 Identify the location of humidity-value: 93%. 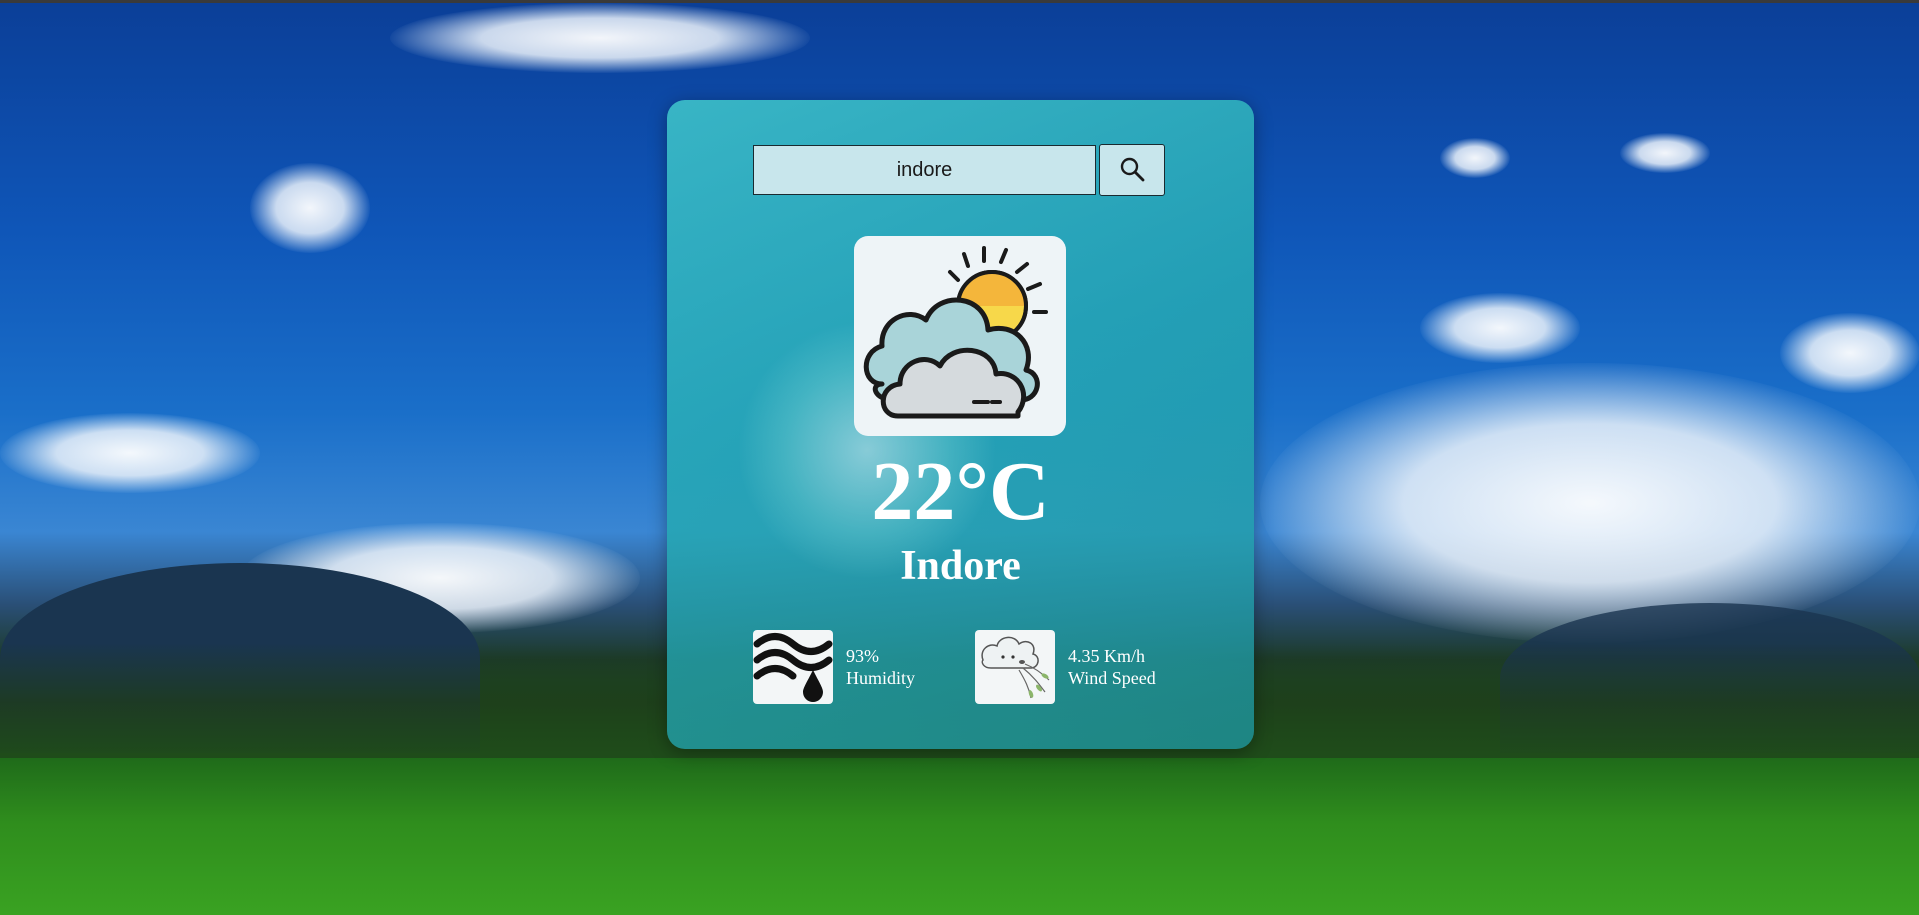
(862, 656).